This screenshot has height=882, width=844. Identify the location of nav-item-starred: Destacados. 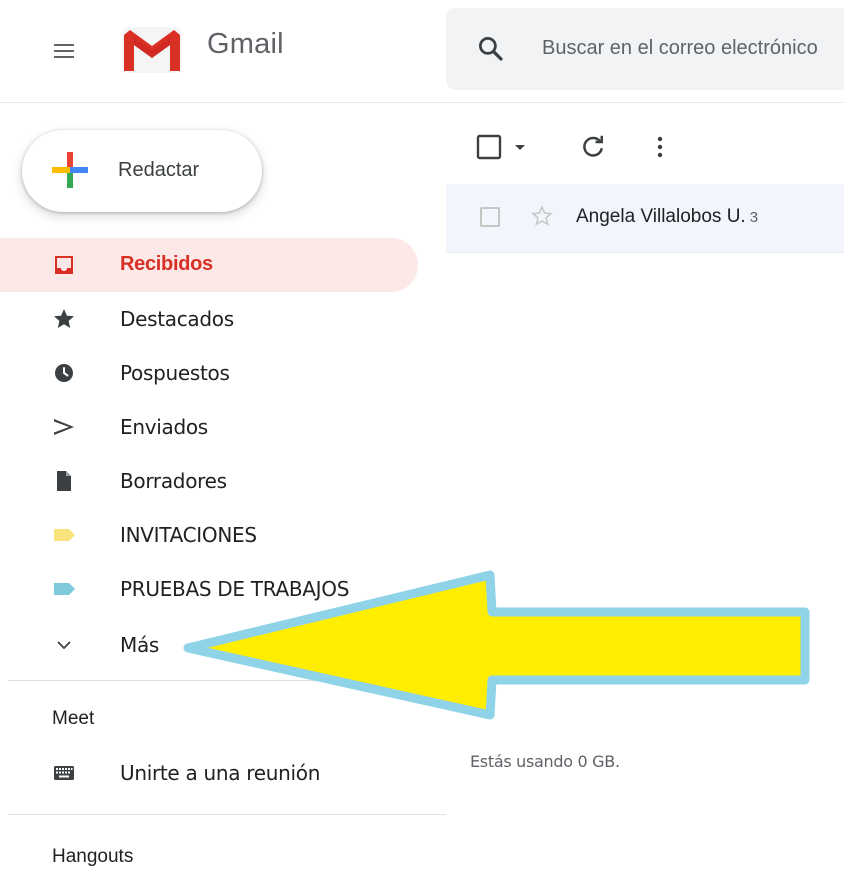
(209, 319).